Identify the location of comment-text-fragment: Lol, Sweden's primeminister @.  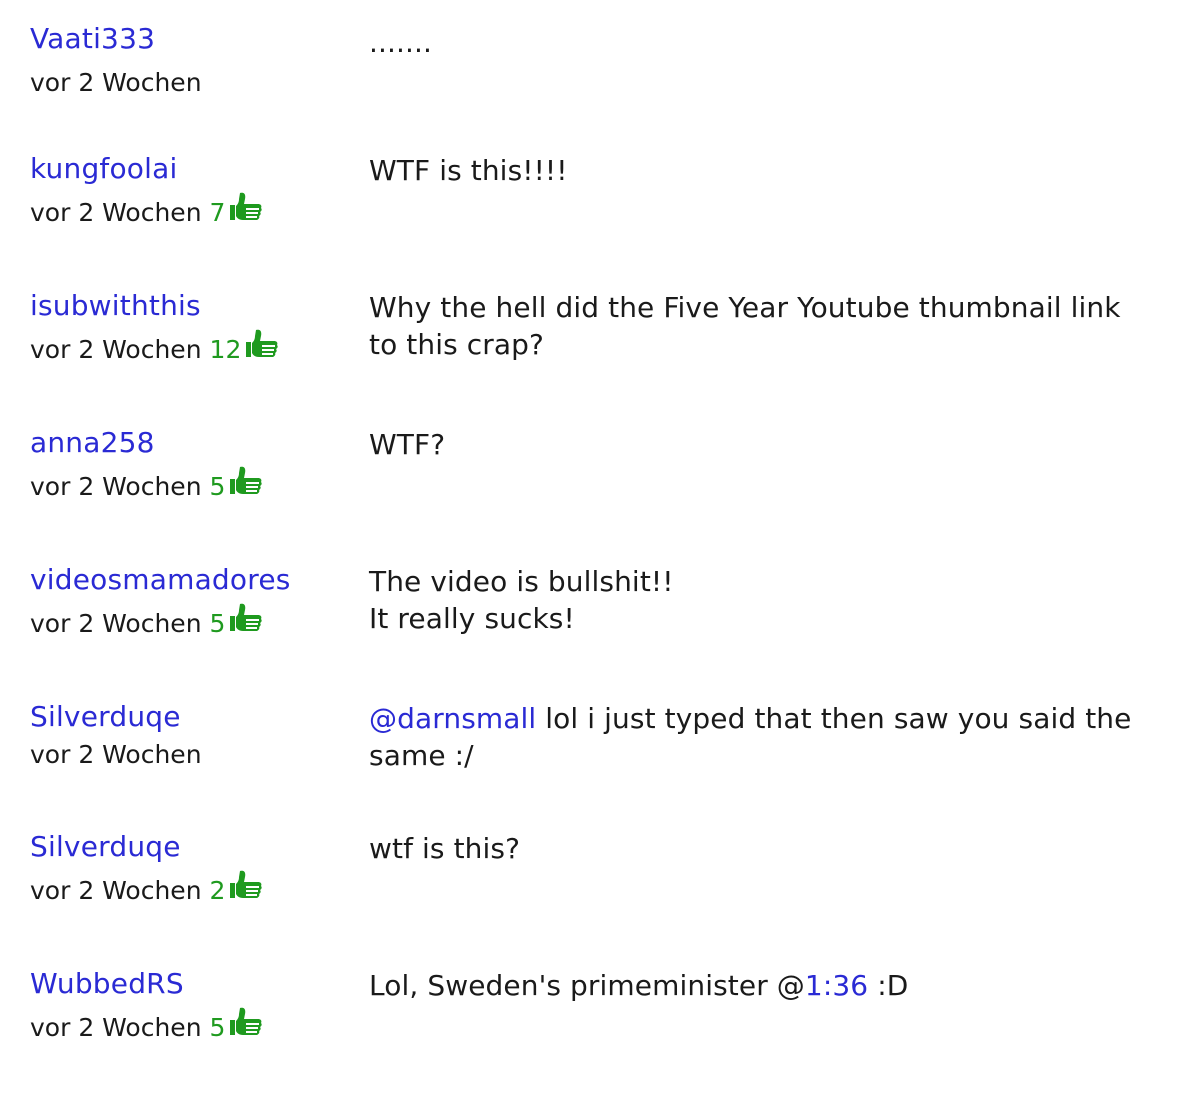
(587, 985).